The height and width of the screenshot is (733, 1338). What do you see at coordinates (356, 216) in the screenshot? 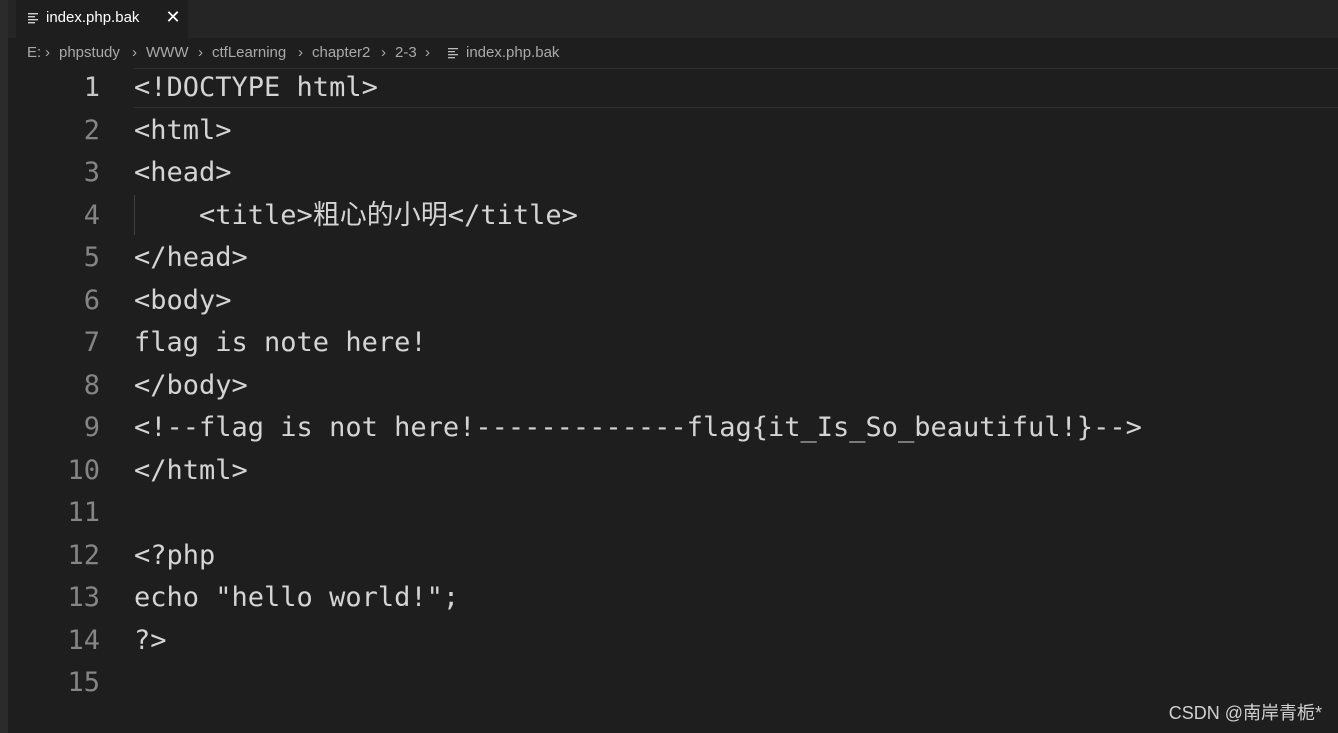
I see `code-text: <title>粗心的小明</title>` at bounding box center [356, 216].